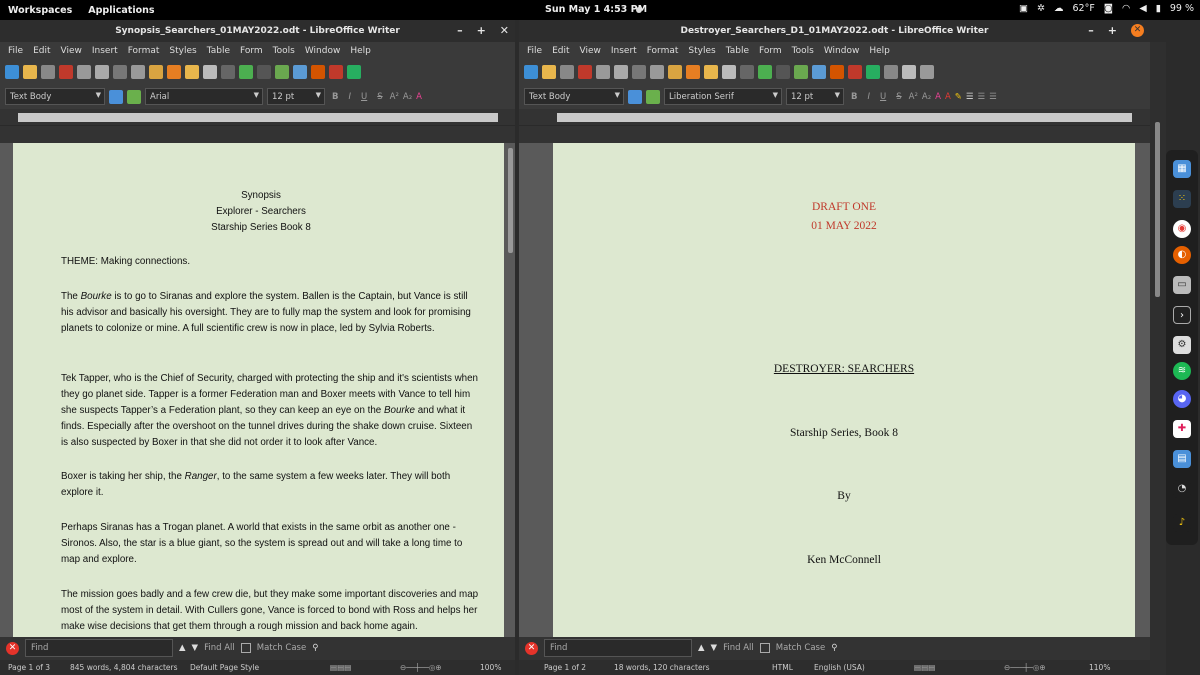  I want to click on find-input: Find, so click(99, 648).